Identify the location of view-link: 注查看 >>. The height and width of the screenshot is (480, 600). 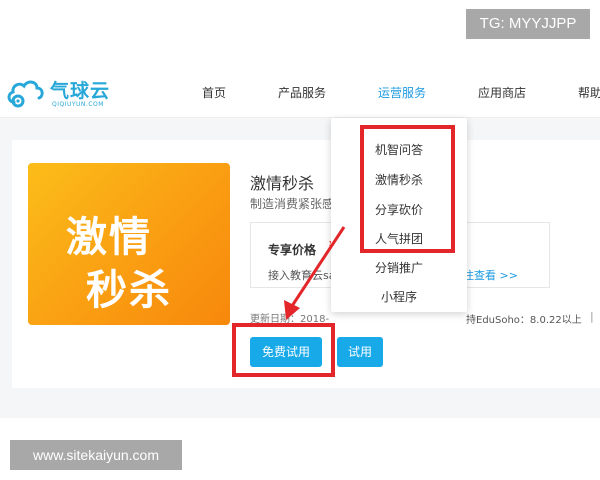
(490, 275).